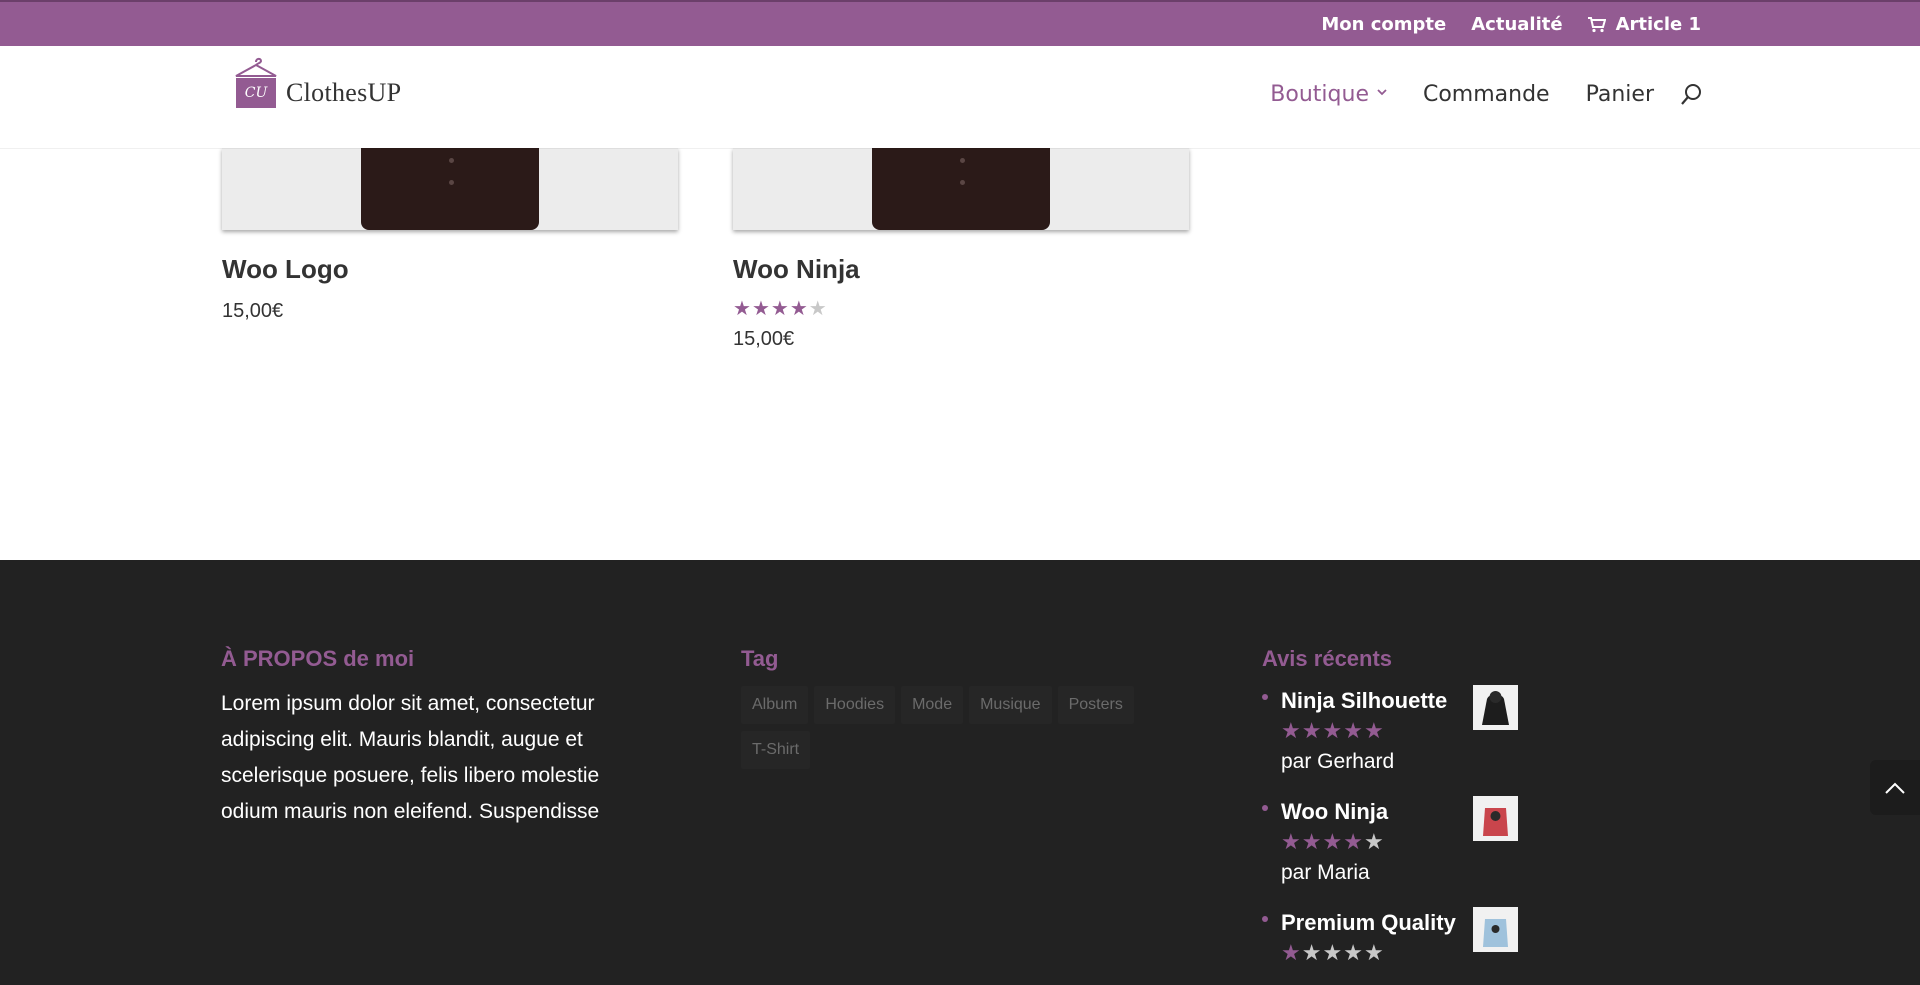 Image resolution: width=1920 pixels, height=985 pixels. I want to click on review-item: Premium Quality ★ ★ ★ ★ ★, so click(1392, 946).